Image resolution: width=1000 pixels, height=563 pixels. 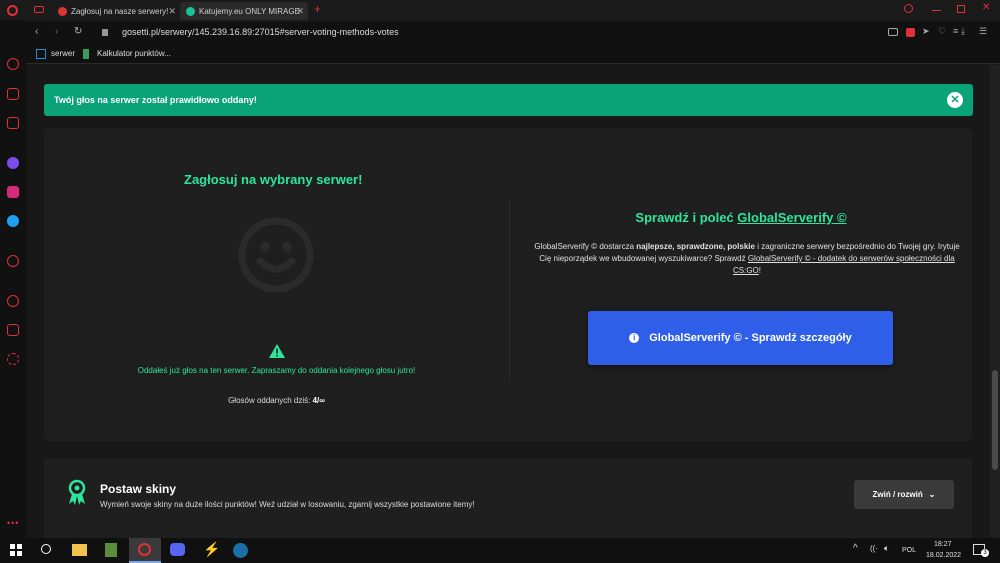 What do you see at coordinates (240, 550) in the screenshot?
I see `steam-icon` at bounding box center [240, 550].